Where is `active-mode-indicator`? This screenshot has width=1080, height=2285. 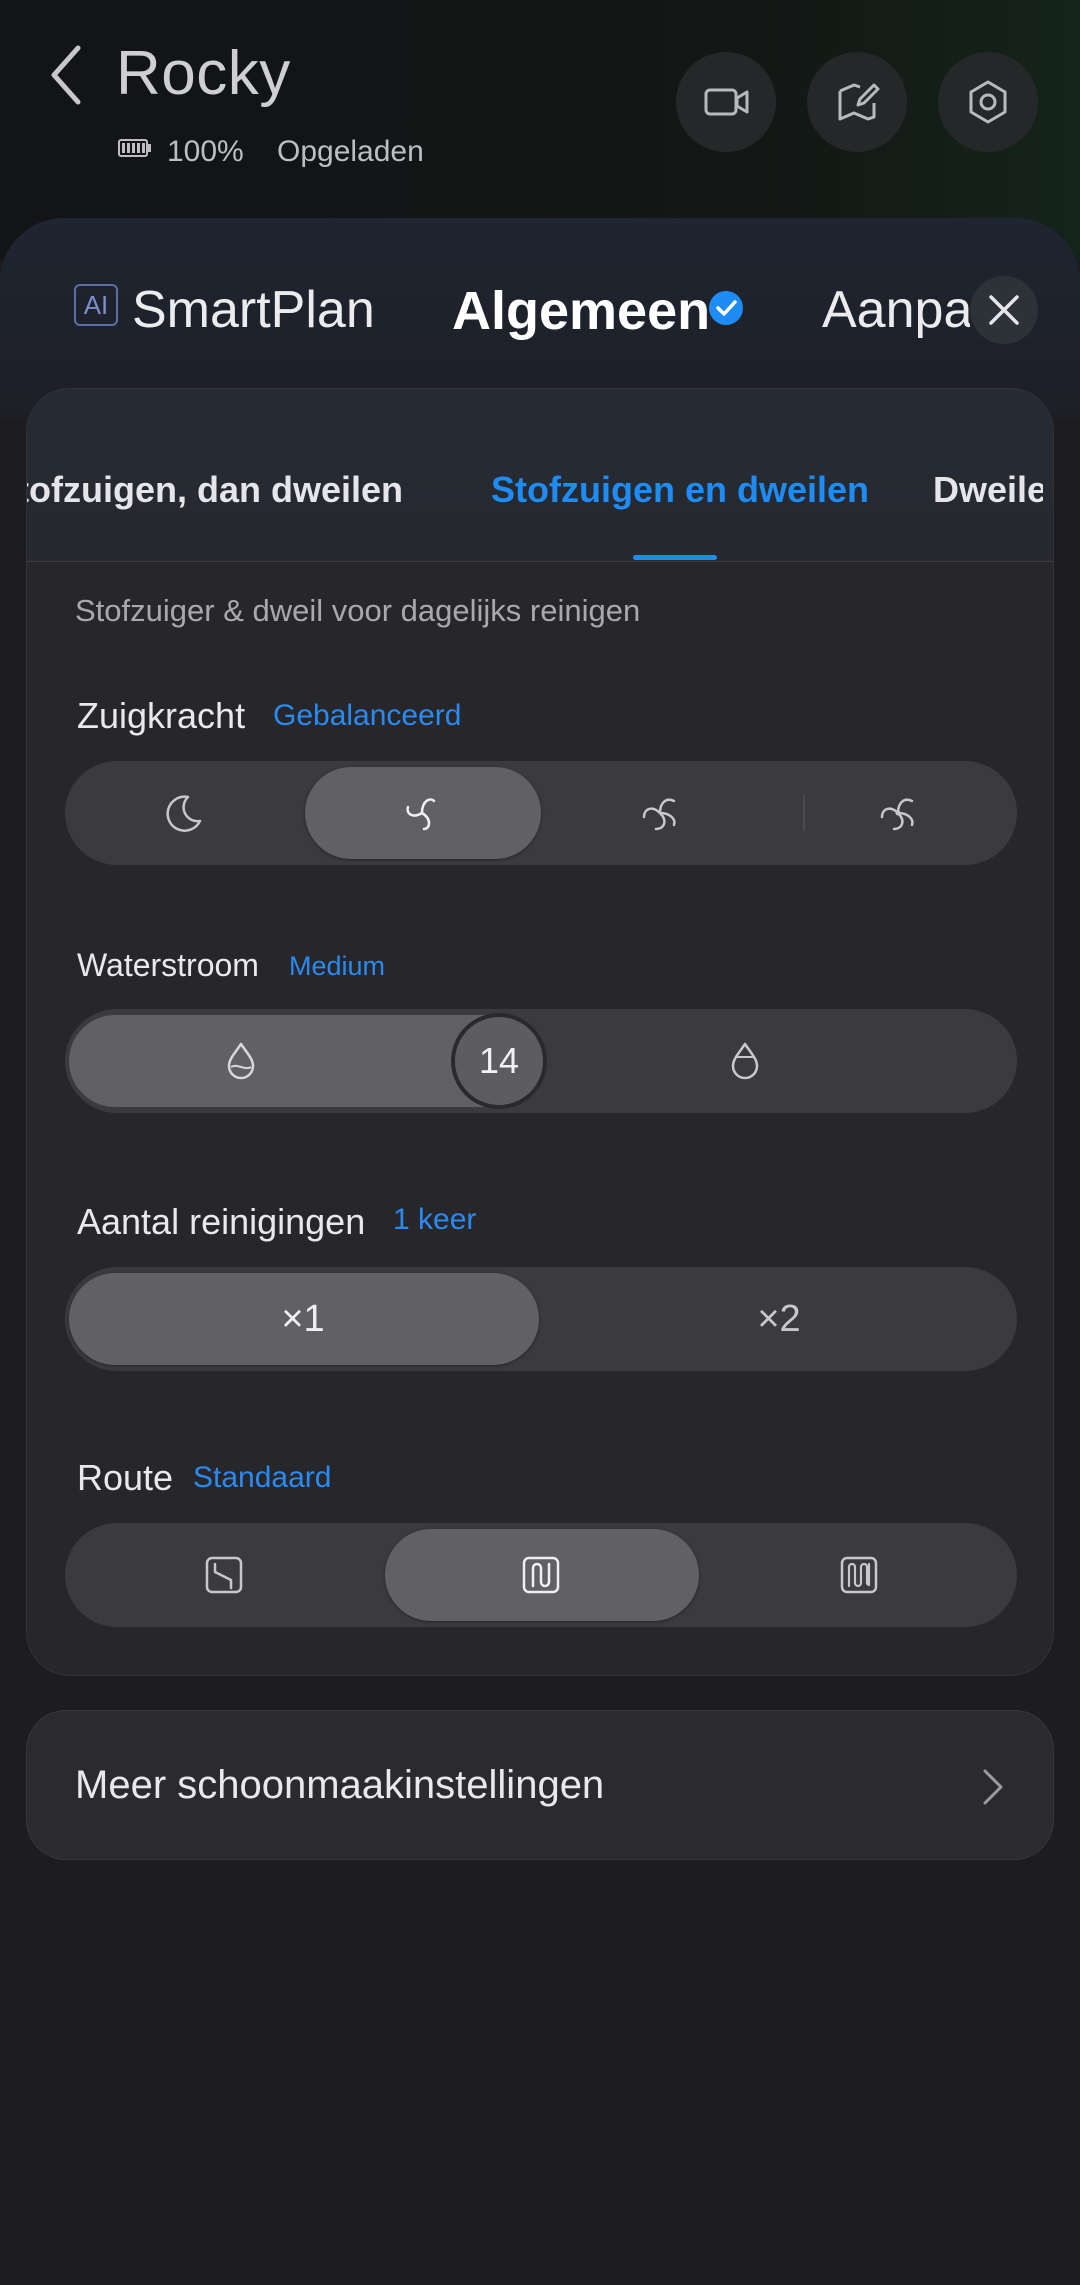 active-mode-indicator is located at coordinates (675, 557).